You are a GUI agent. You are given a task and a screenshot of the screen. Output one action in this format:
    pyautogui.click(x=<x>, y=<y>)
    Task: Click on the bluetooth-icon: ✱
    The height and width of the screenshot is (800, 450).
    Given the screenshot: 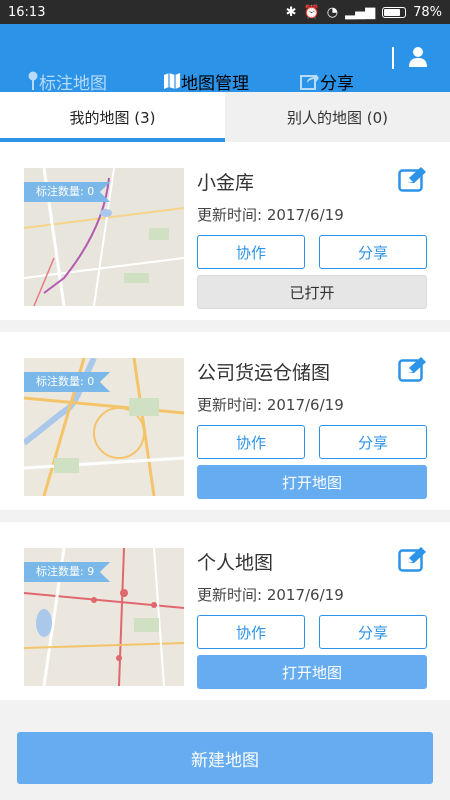 What is the action you would take?
    pyautogui.click(x=291, y=12)
    